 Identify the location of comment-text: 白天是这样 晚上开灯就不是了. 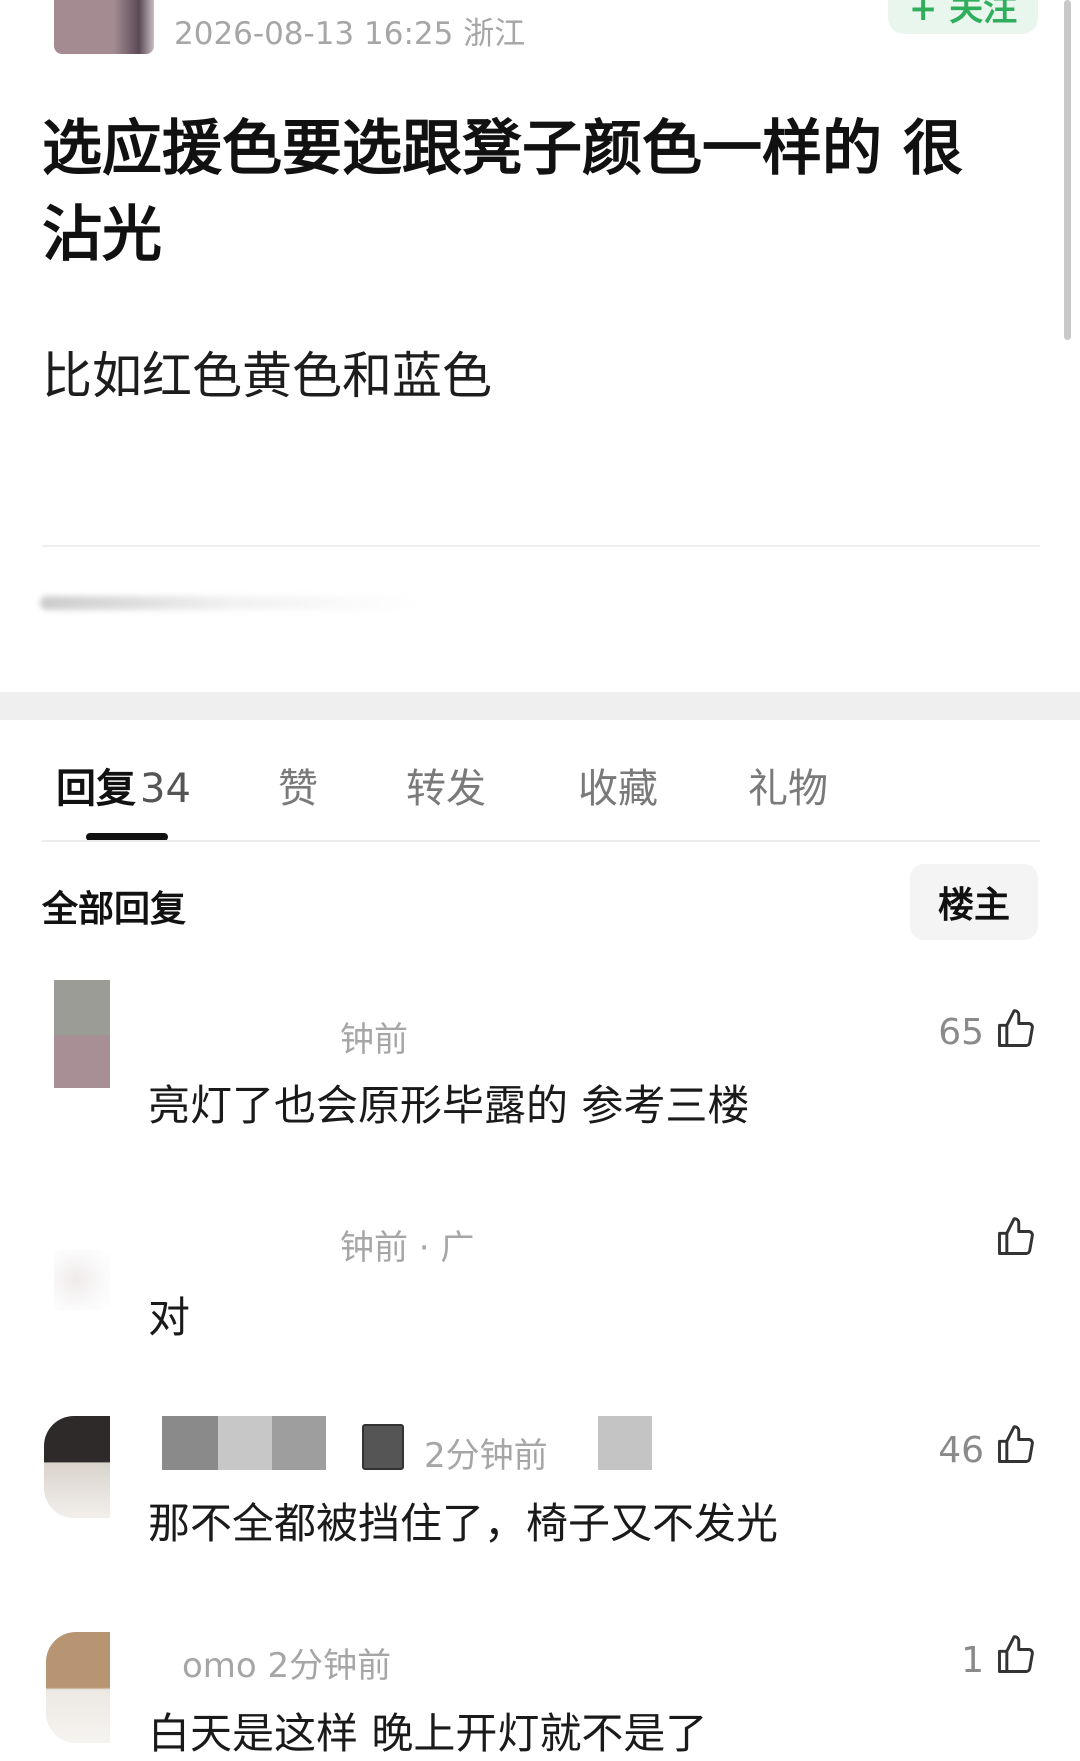
(428, 1733).